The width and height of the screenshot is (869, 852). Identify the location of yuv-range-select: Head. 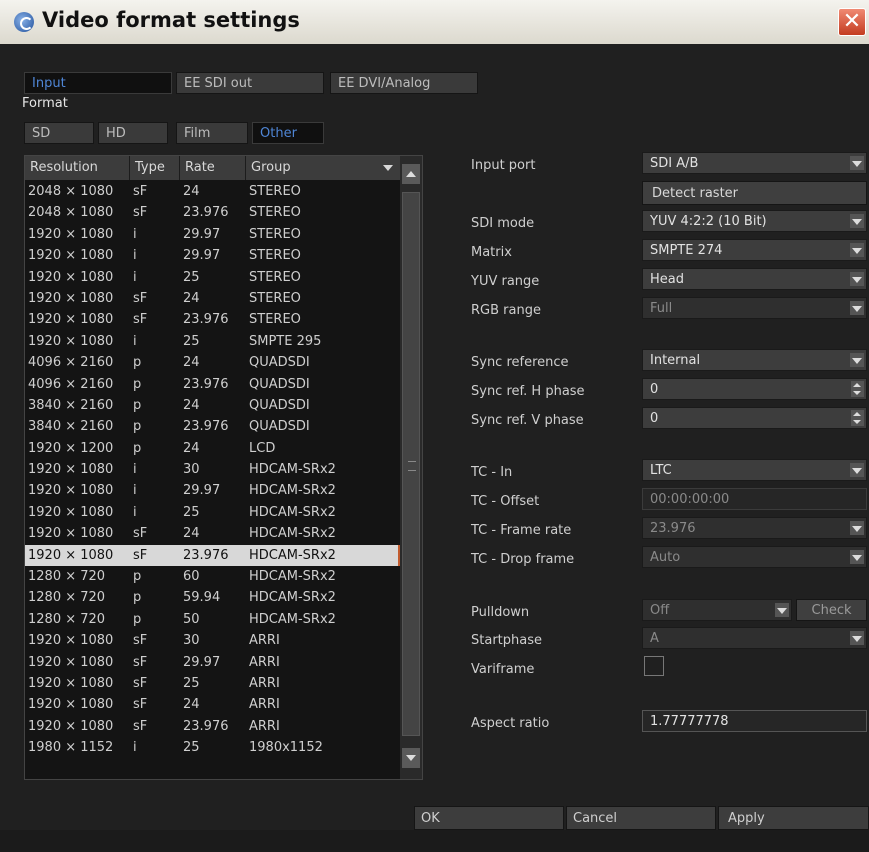
(754, 279).